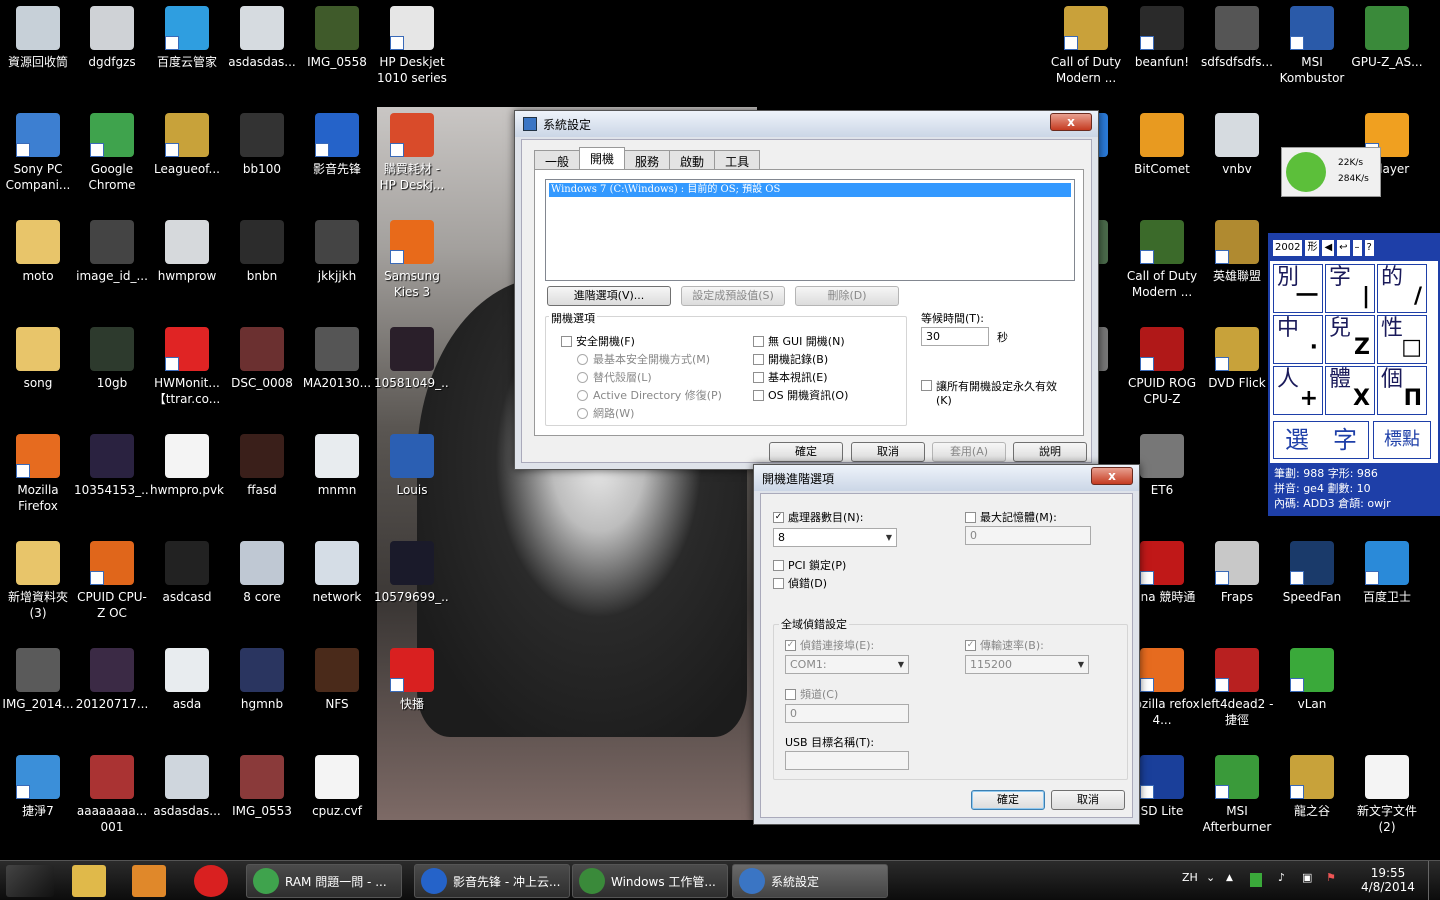 The image size is (1440, 900). What do you see at coordinates (1237, 802) in the screenshot?
I see `desktop-icon: MSI Afterburner` at bounding box center [1237, 802].